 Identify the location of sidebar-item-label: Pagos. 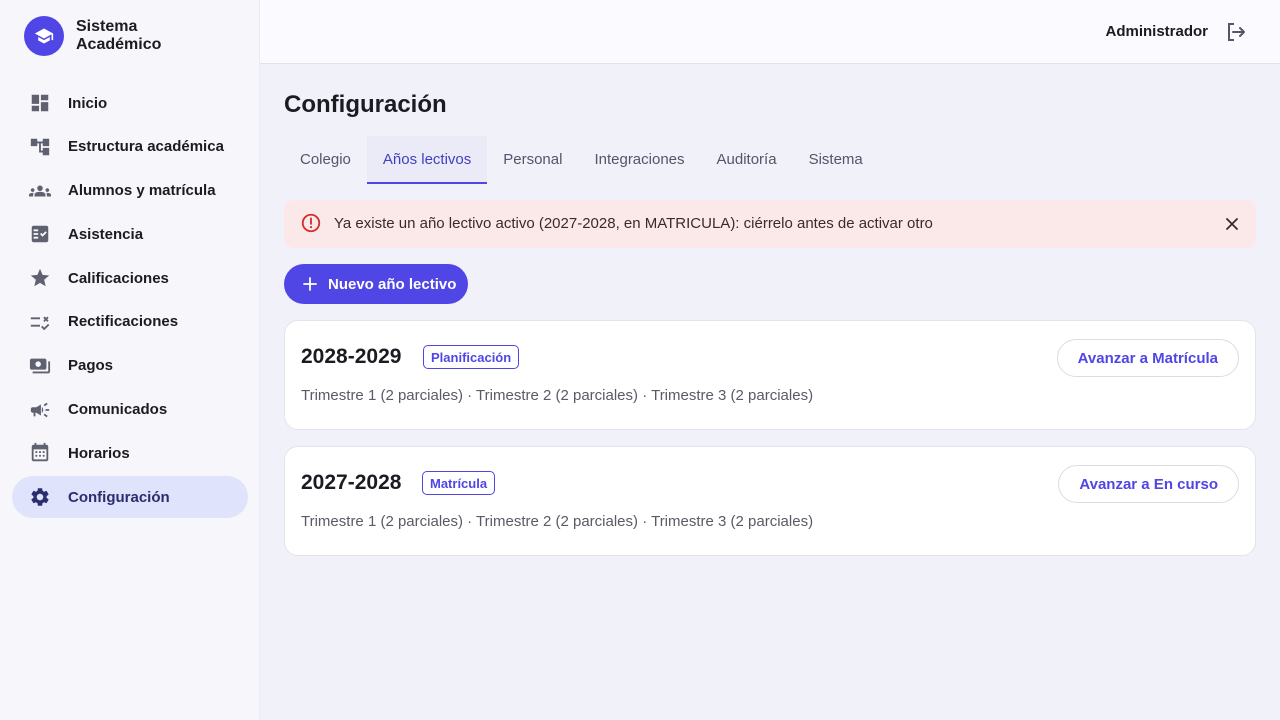
(91, 366).